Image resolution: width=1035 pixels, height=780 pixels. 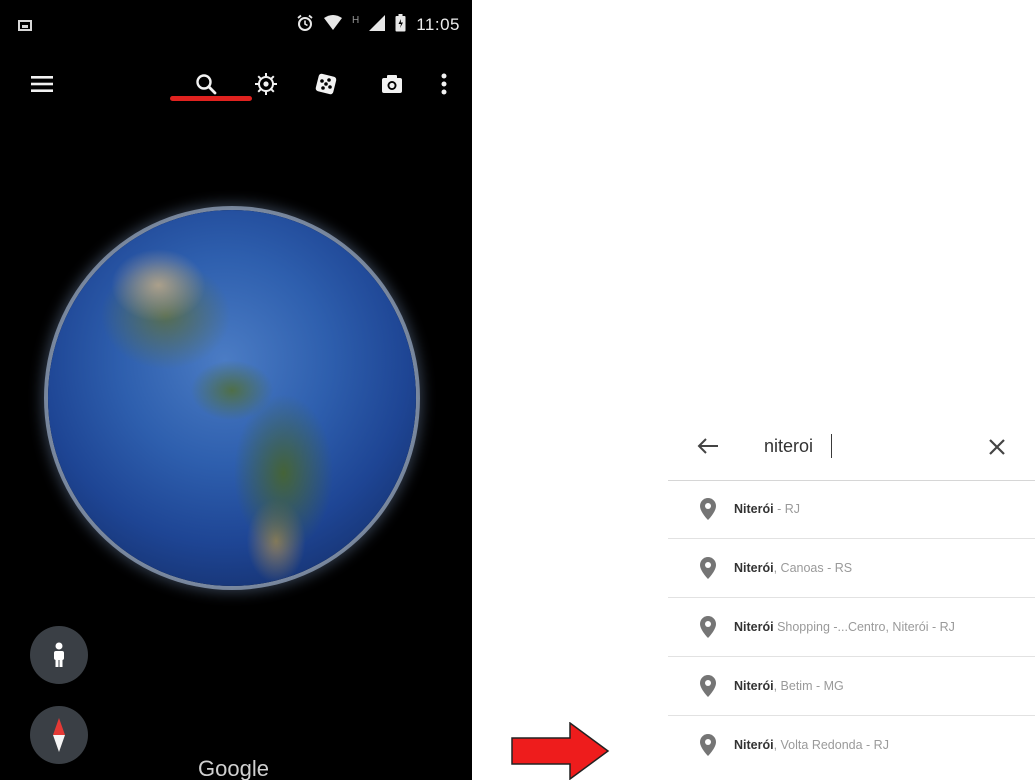 I want to click on alarm-icon, so click(x=305, y=25).